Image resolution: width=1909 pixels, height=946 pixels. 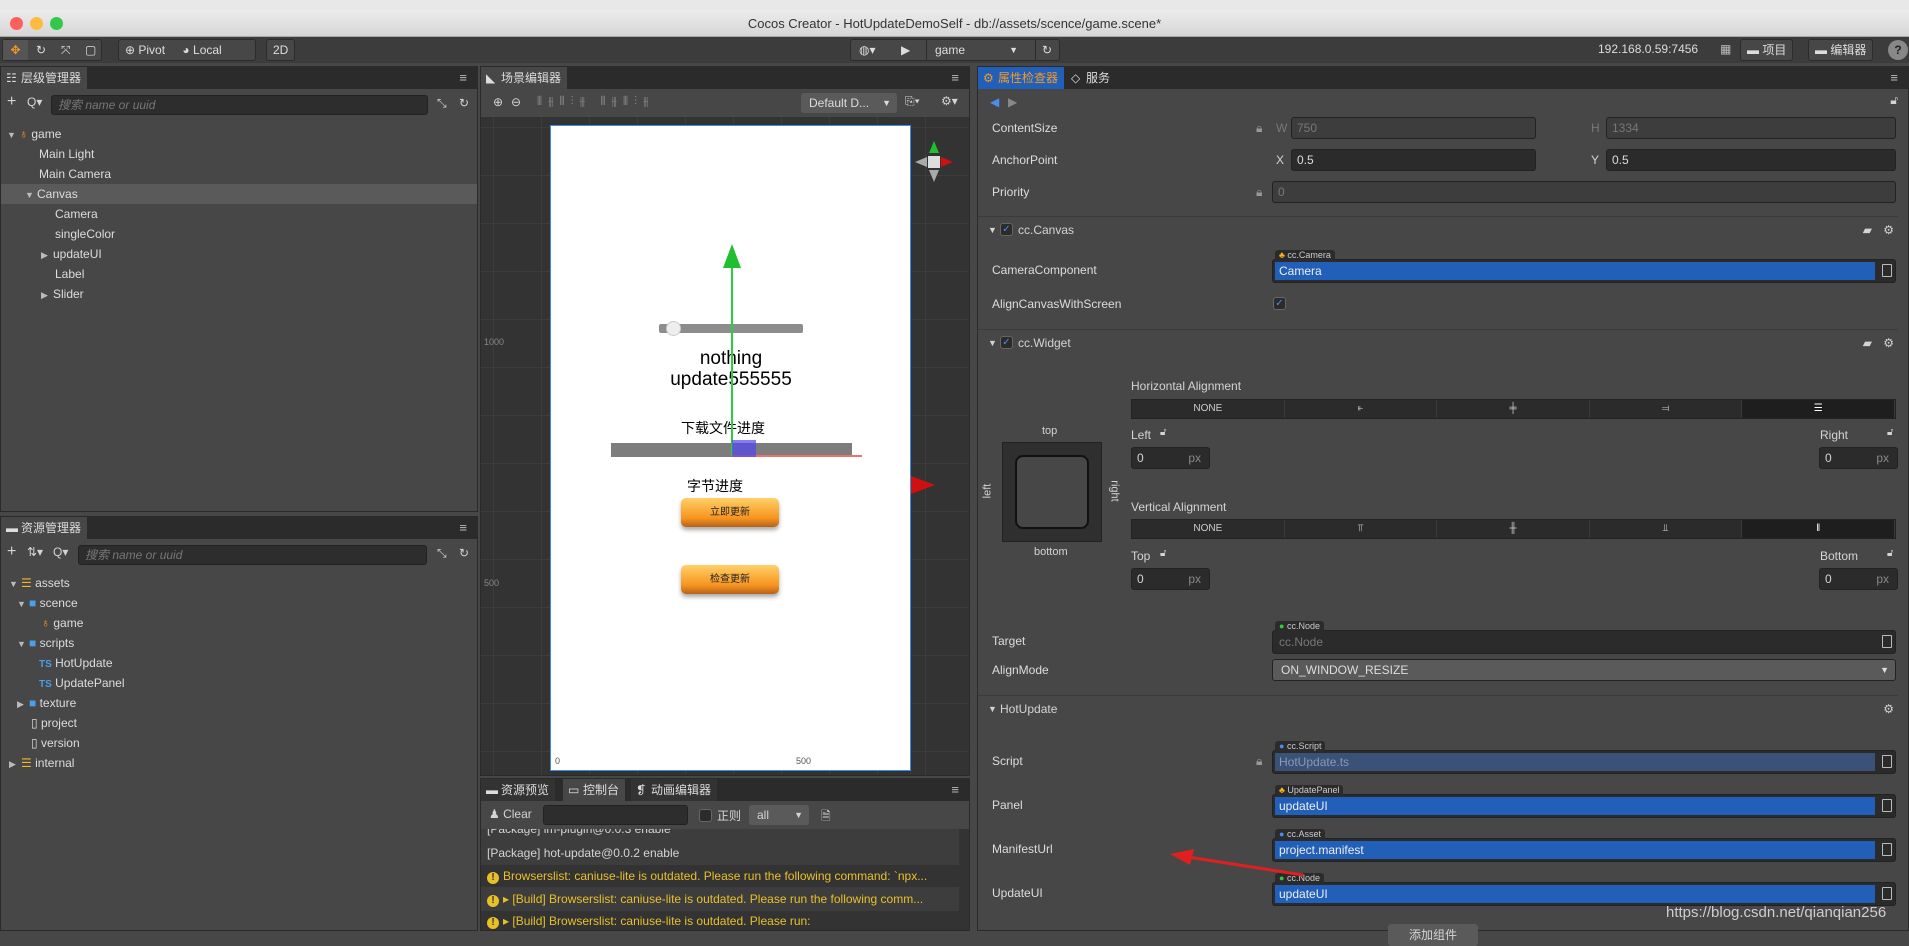 I want to click on tree-node: ▶ Slider, so click(x=239, y=294).